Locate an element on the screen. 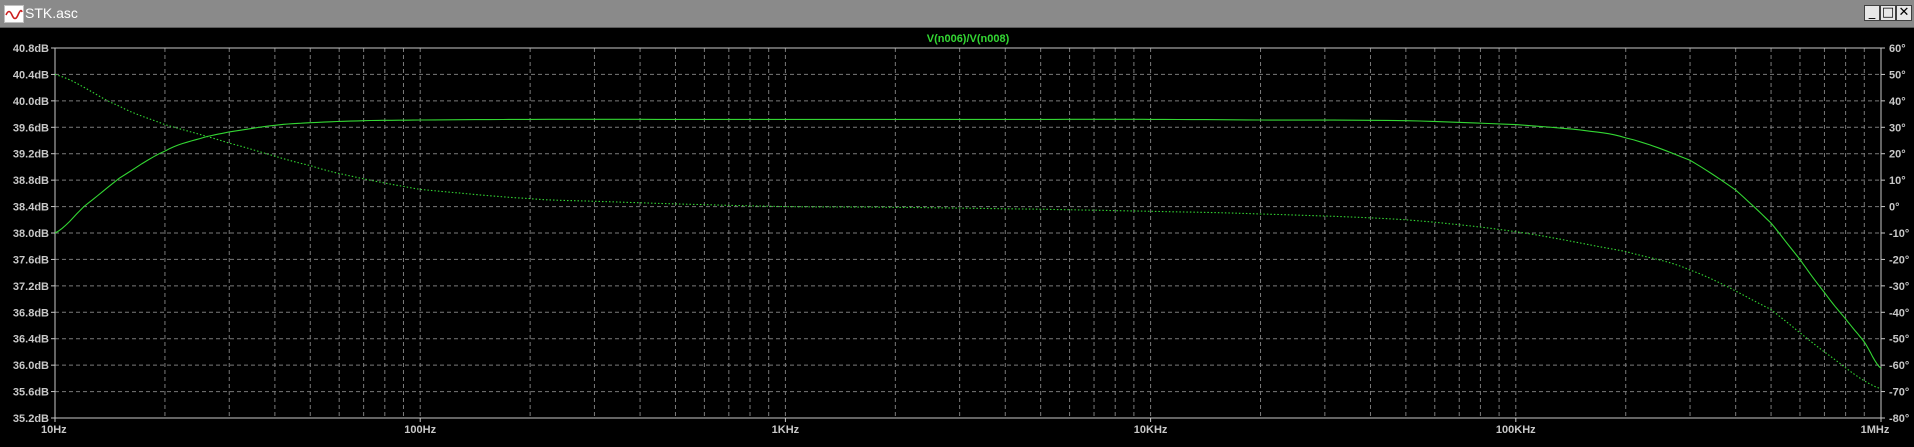 The height and width of the screenshot is (447, 1914). left-tick-label: 36.8dB is located at coordinates (31, 313).